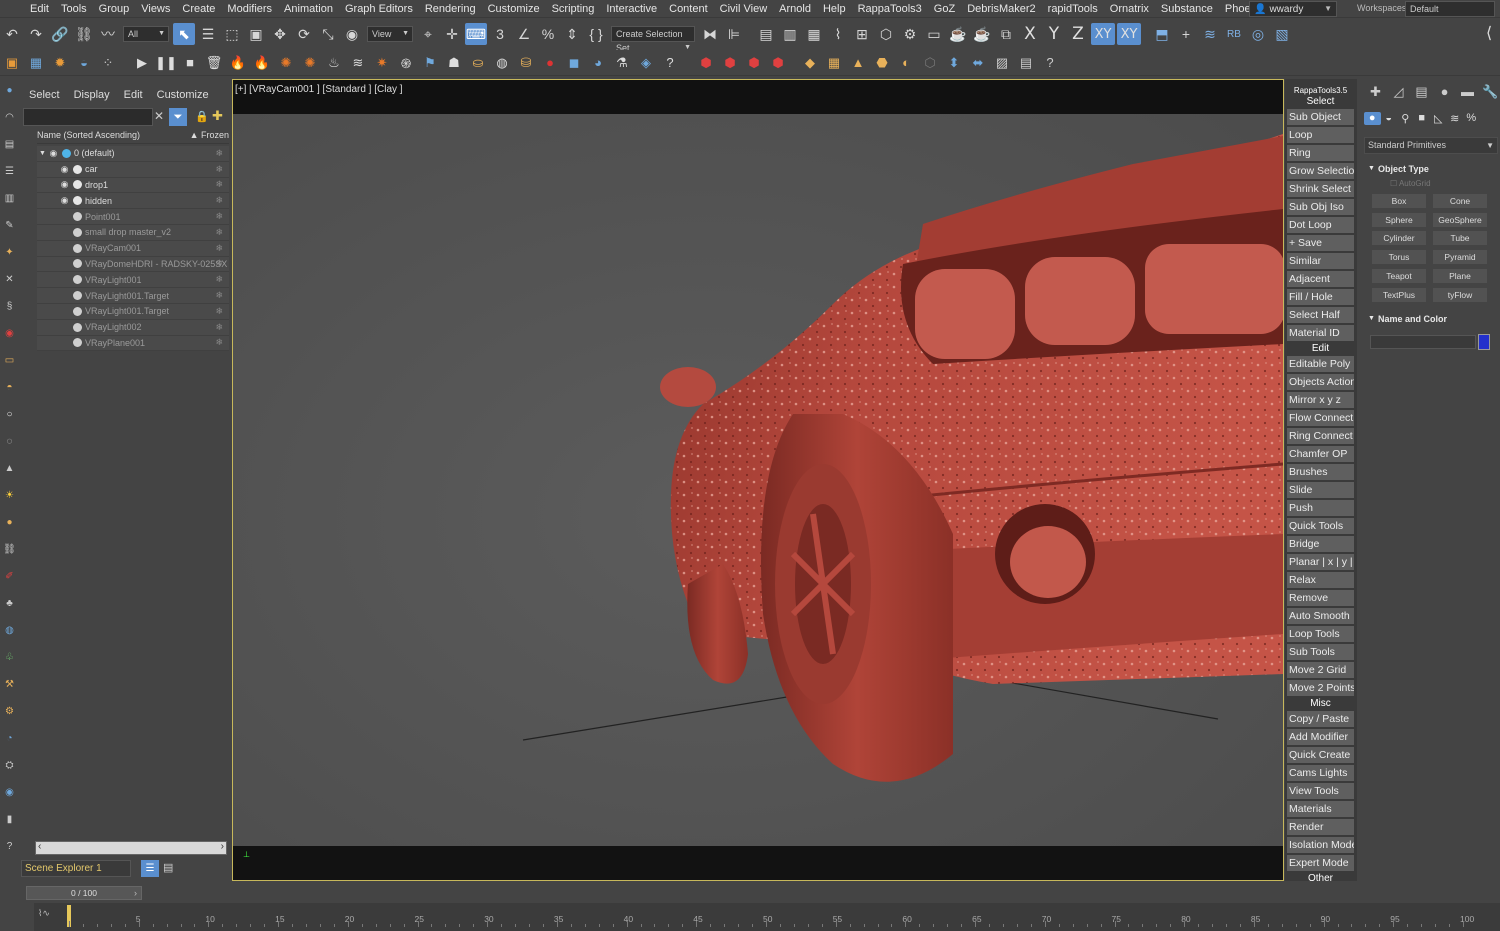 The height and width of the screenshot is (931, 1500). What do you see at coordinates (84, 893) in the screenshot?
I see `time-slider: 0 / 100` at bounding box center [84, 893].